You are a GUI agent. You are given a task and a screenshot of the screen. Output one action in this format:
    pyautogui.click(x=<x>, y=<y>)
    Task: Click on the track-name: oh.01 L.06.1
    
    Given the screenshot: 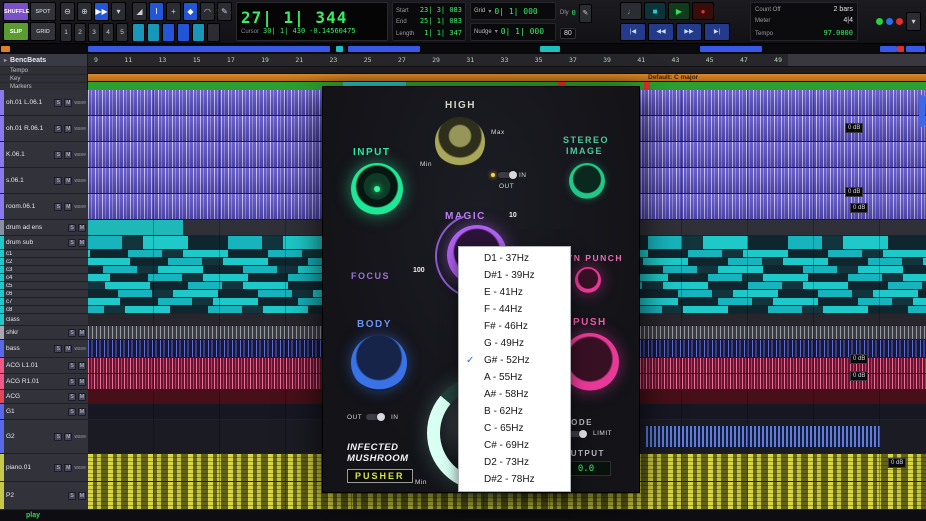 What is the action you would take?
    pyautogui.click(x=29, y=102)
    